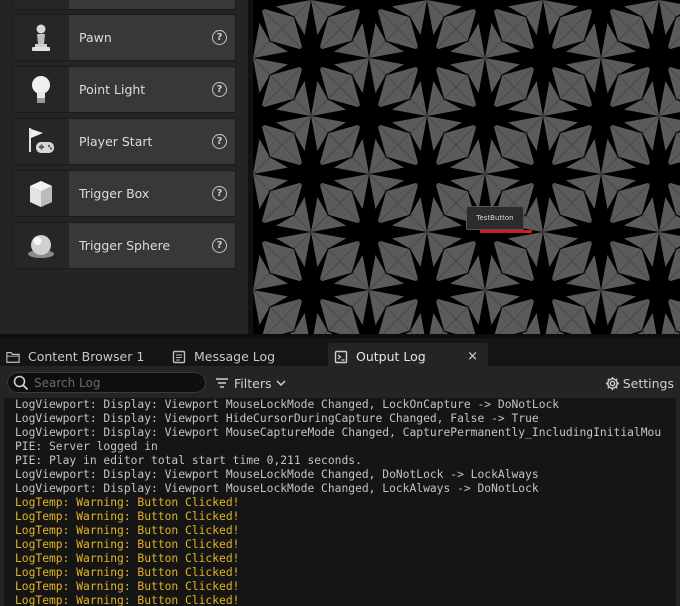 The width and height of the screenshot is (680, 606). Describe the element at coordinates (86, 356) in the screenshot. I see `tab-label: Content Browser 1` at that location.